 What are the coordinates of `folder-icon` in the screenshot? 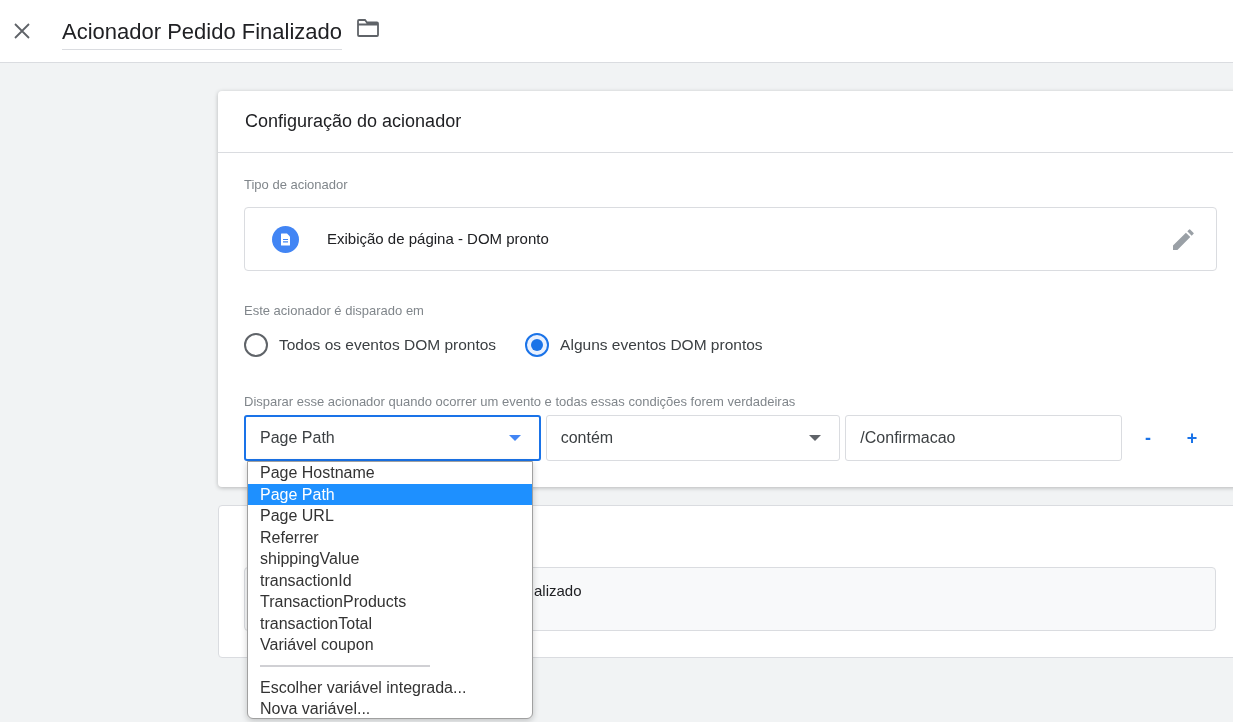 It's located at (368, 28).